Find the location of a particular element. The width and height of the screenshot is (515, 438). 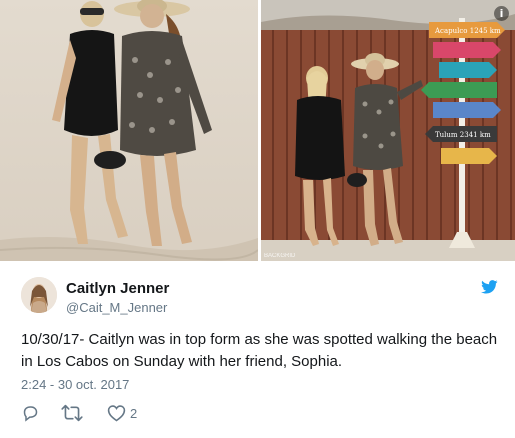

photo-credit: BACKGRID is located at coordinates (280, 256).